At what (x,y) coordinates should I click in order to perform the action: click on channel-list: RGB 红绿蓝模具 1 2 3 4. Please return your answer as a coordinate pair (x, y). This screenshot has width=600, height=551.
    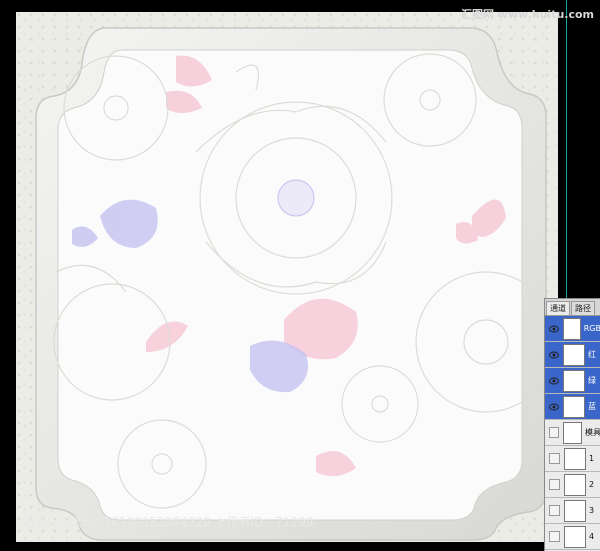
    Looking at the image, I should click on (572, 433).